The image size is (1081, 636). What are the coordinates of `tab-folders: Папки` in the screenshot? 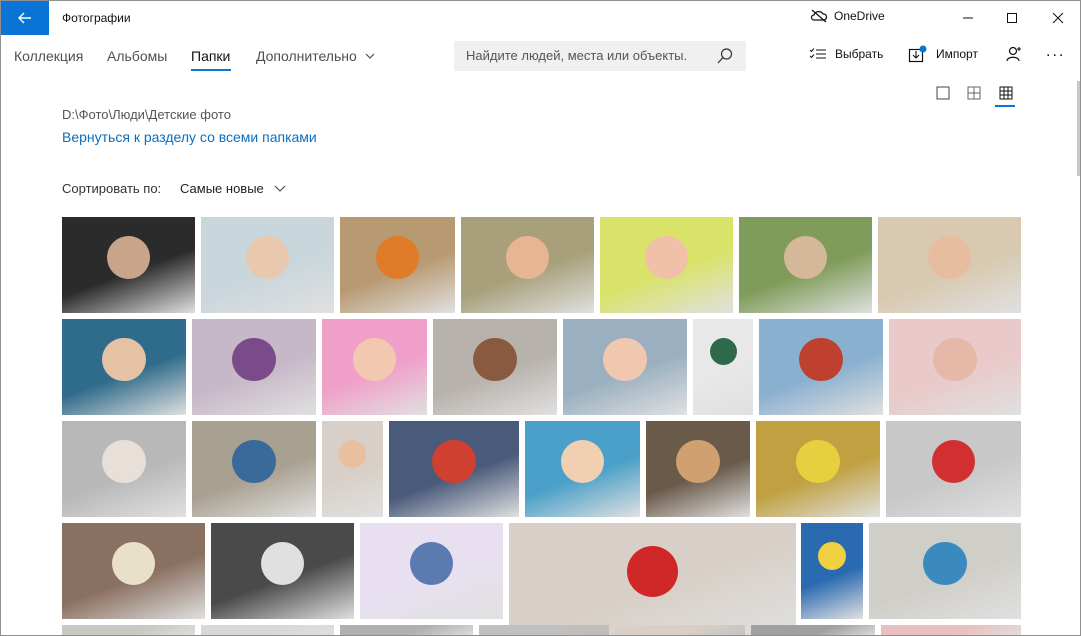 It's located at (210, 56).